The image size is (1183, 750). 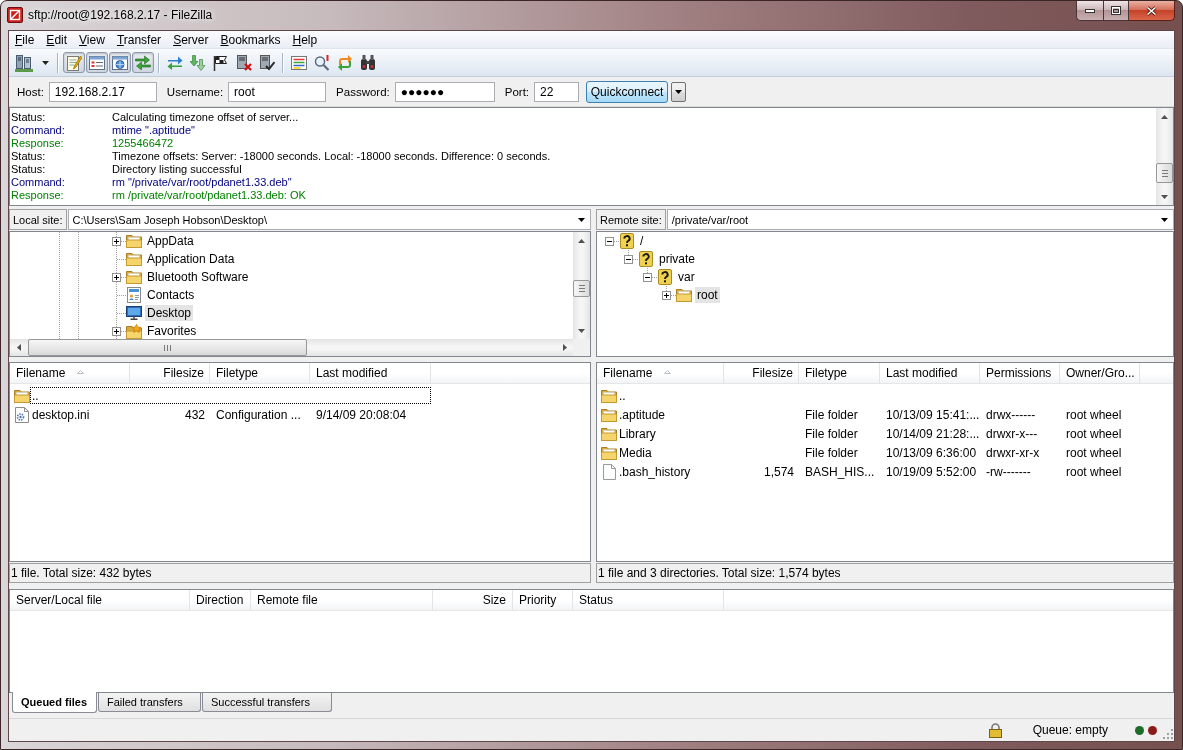 What do you see at coordinates (627, 91) in the screenshot?
I see `quickconnect-button: Quickconnect` at bounding box center [627, 91].